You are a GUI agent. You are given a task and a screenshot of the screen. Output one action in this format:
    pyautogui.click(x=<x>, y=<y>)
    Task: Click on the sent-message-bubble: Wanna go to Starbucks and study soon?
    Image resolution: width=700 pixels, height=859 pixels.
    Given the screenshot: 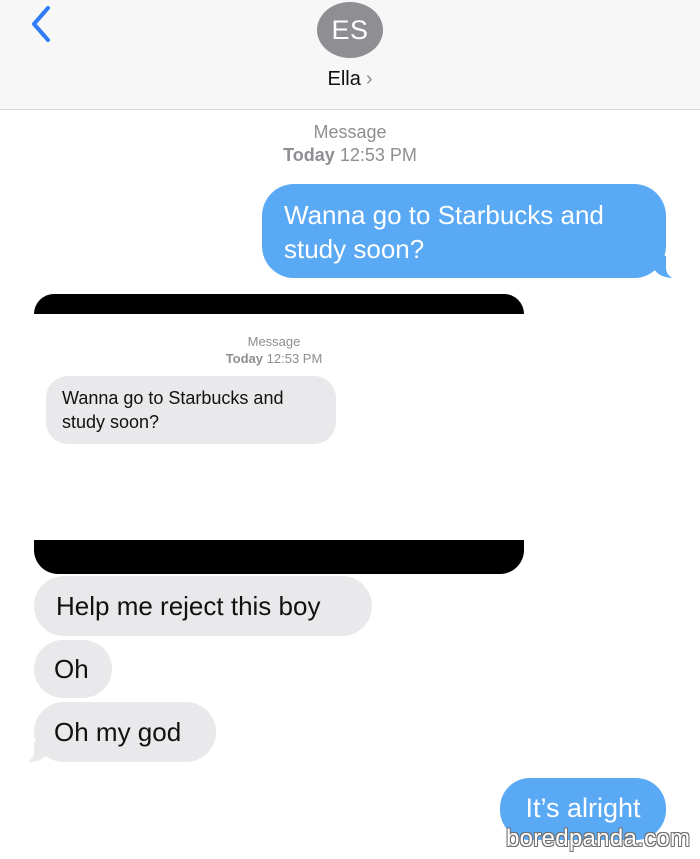 What is the action you would take?
    pyautogui.click(x=477, y=232)
    